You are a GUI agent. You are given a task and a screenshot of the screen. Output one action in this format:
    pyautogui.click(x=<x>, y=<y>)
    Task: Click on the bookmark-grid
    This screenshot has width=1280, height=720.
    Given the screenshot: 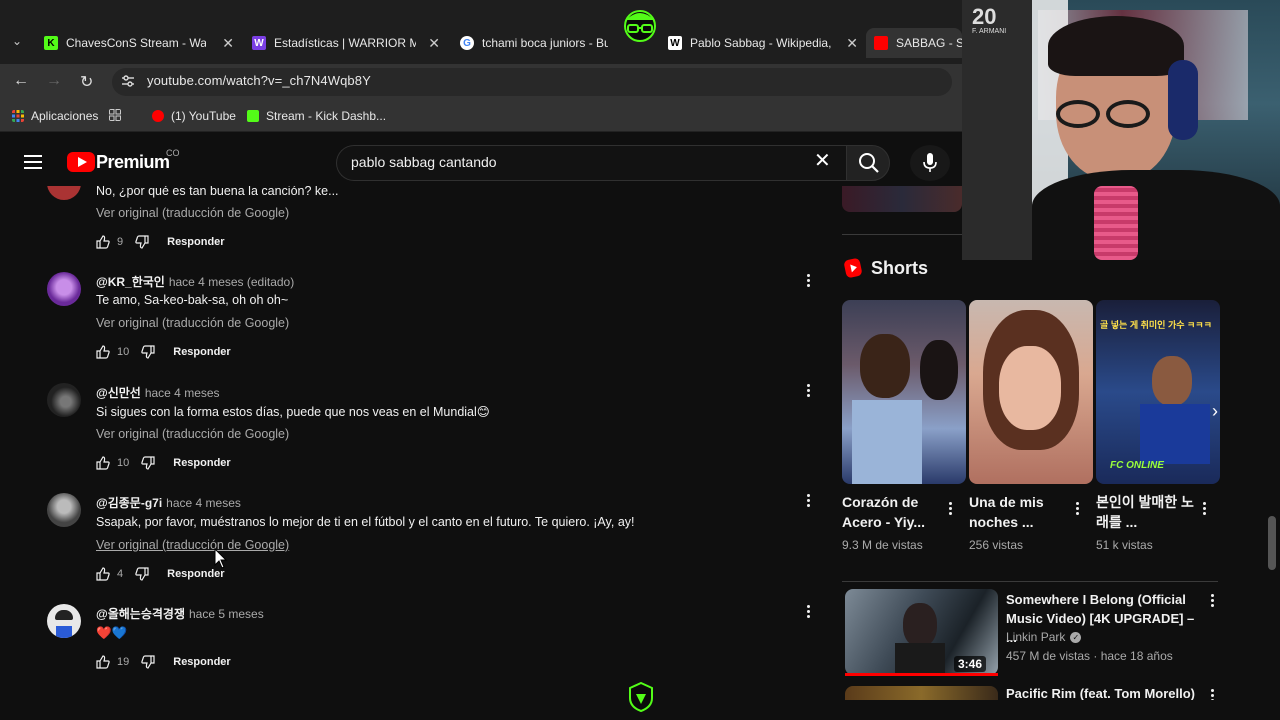 What is the action you would take?
    pyautogui.click(x=115, y=115)
    